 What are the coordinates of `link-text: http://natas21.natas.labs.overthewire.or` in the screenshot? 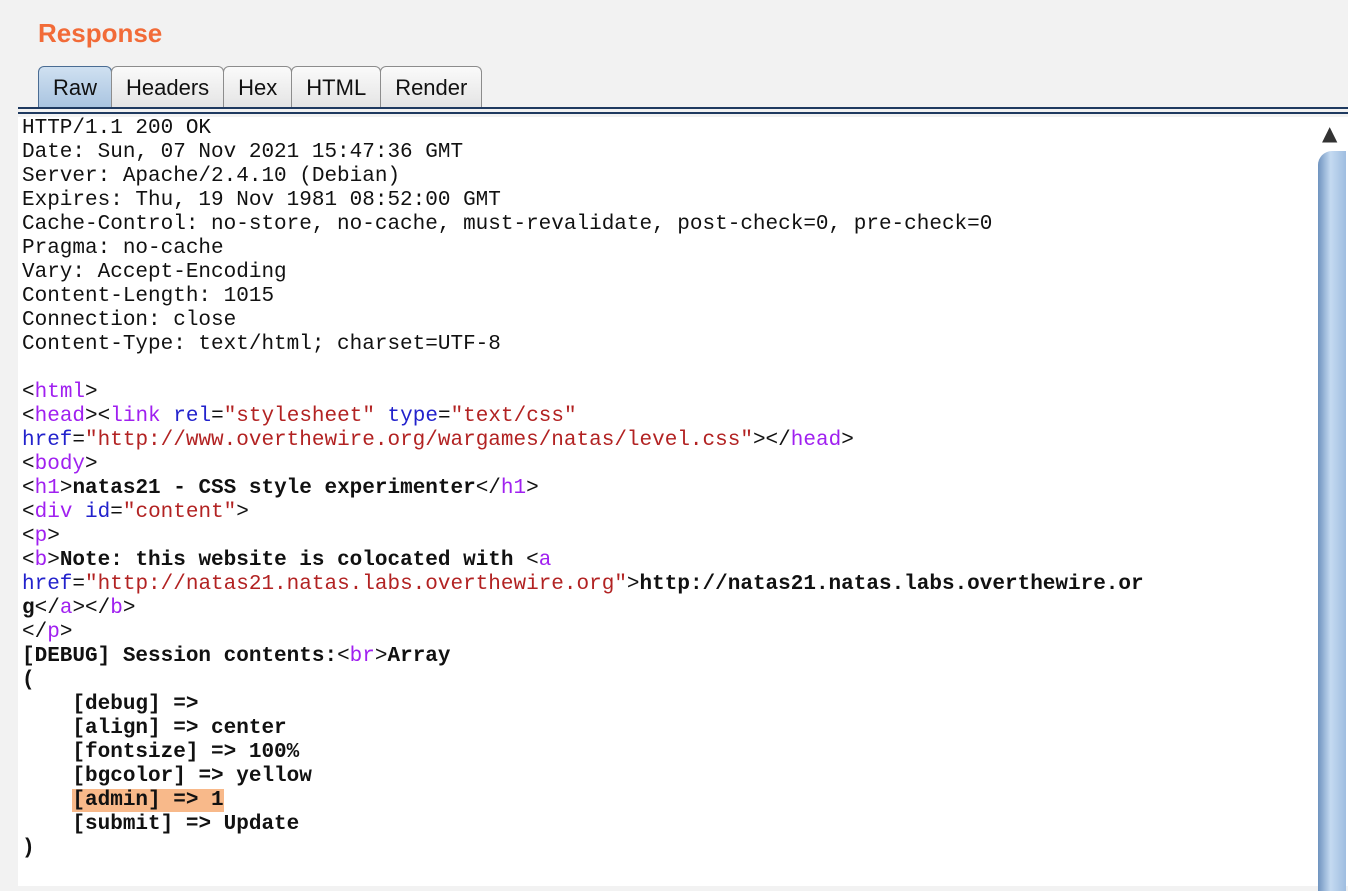 It's located at (891, 584).